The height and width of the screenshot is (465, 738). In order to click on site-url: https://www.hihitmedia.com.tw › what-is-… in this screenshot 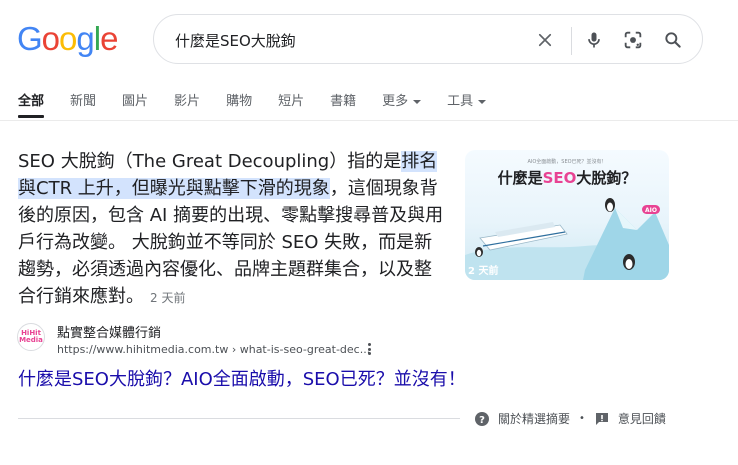, I will do `click(213, 349)`.